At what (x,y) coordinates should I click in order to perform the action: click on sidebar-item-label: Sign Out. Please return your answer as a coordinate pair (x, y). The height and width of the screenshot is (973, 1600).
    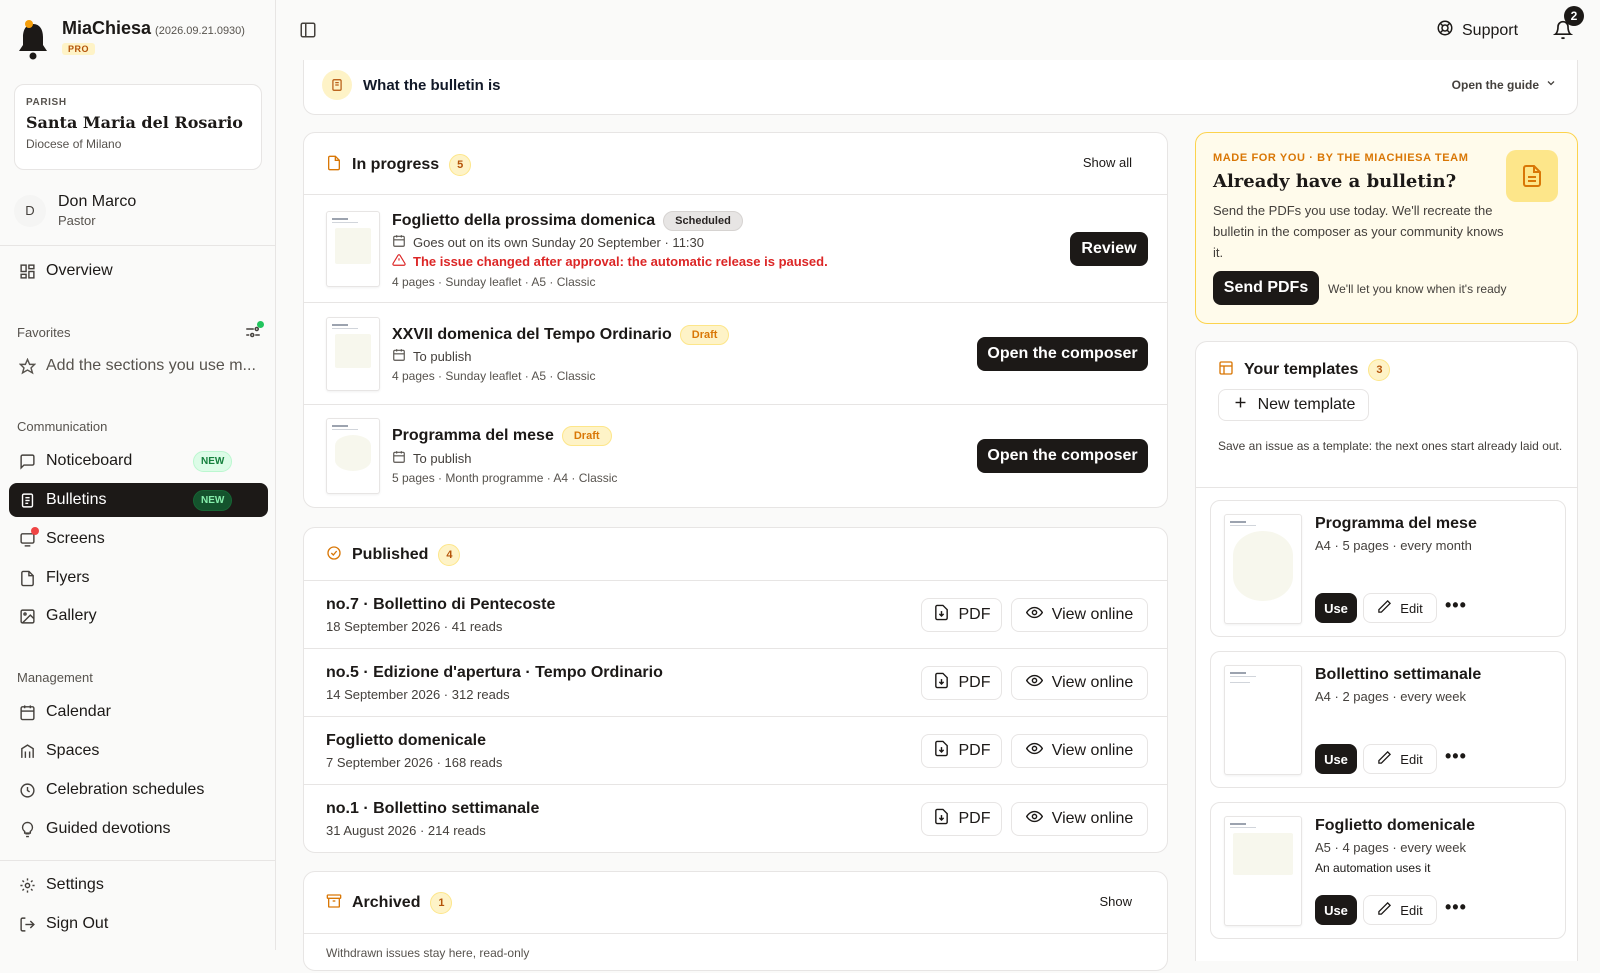
    Looking at the image, I should click on (77, 923).